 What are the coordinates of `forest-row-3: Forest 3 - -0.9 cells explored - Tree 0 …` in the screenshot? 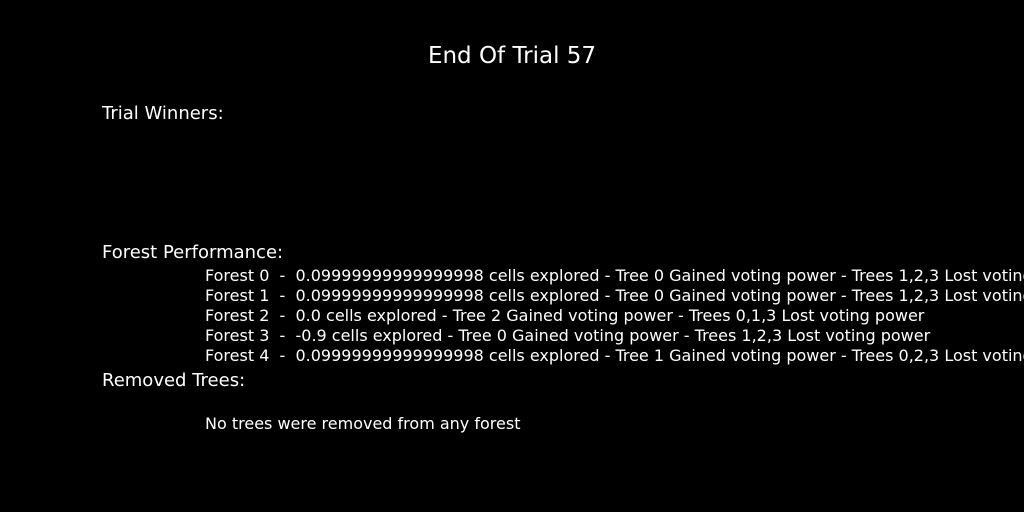 It's located at (568, 335).